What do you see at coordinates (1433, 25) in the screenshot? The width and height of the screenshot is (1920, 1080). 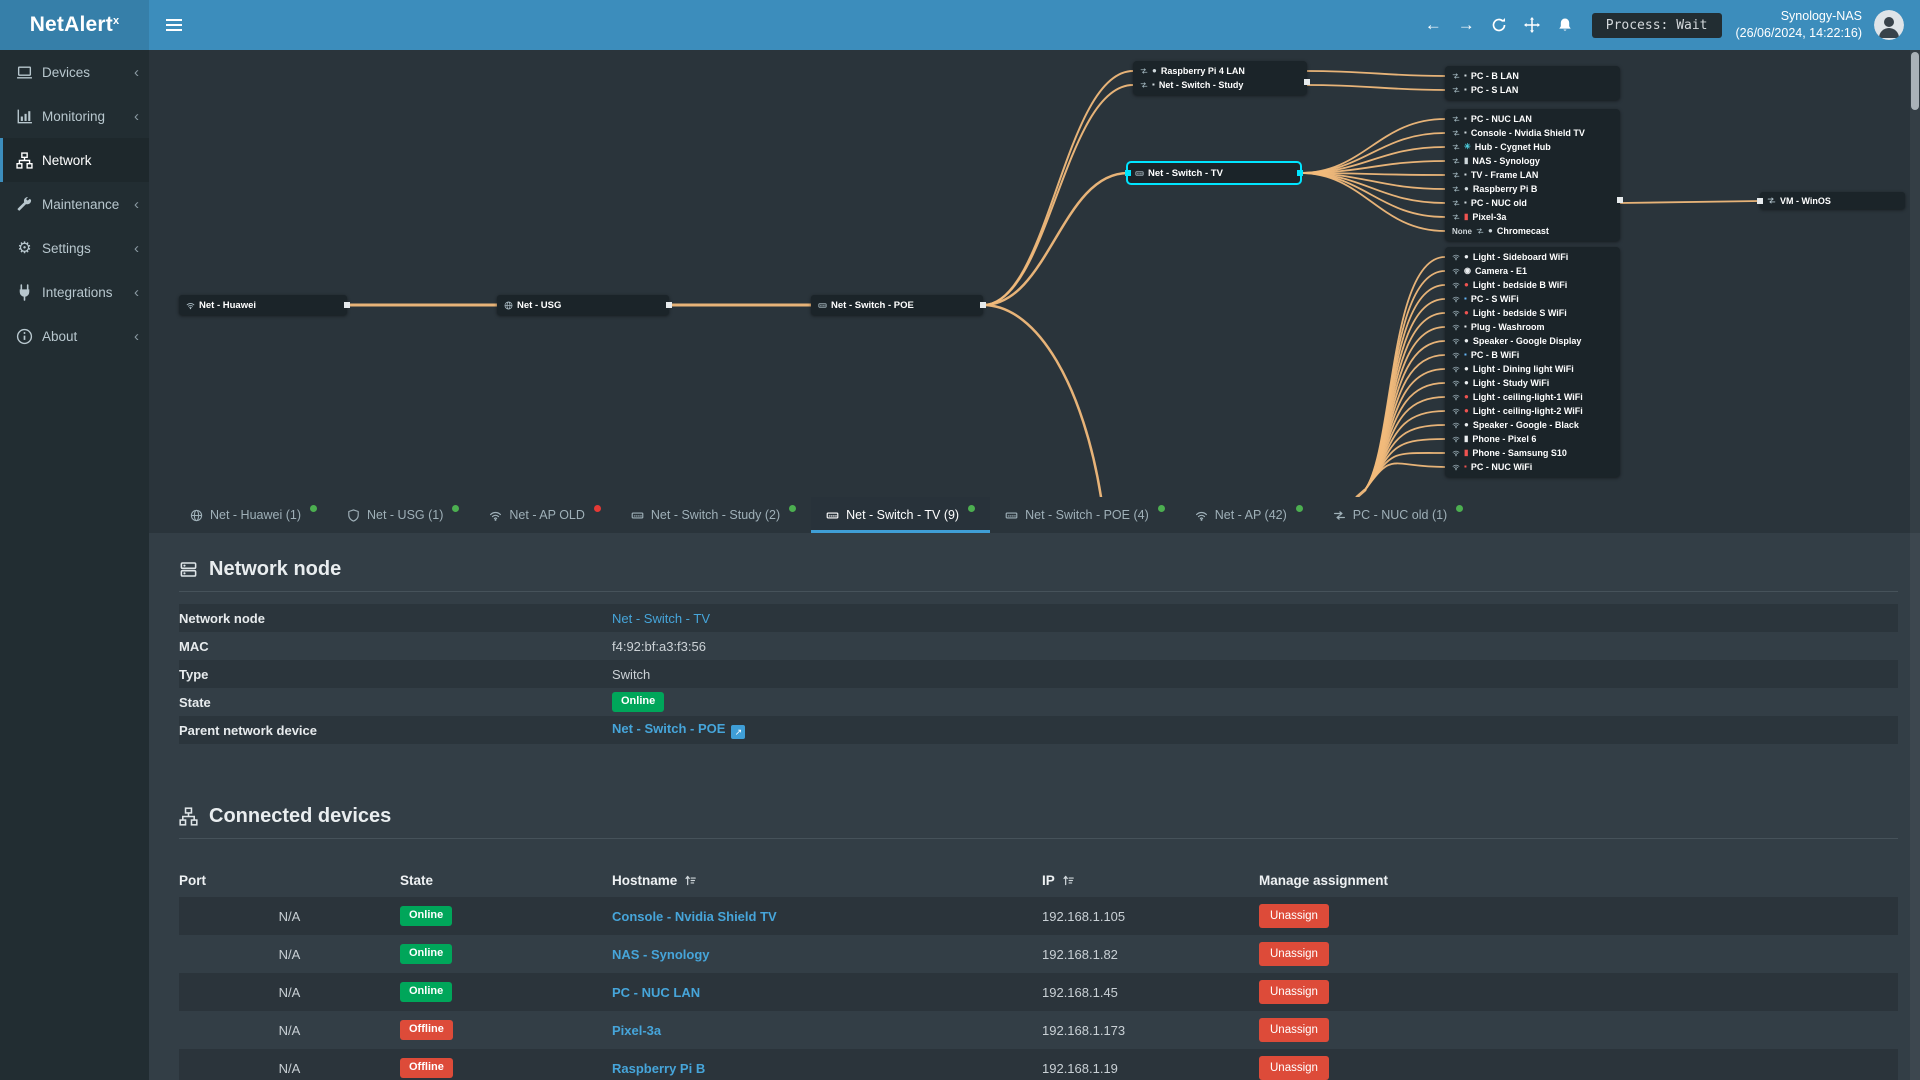 I see `nav-back-icon: ←` at bounding box center [1433, 25].